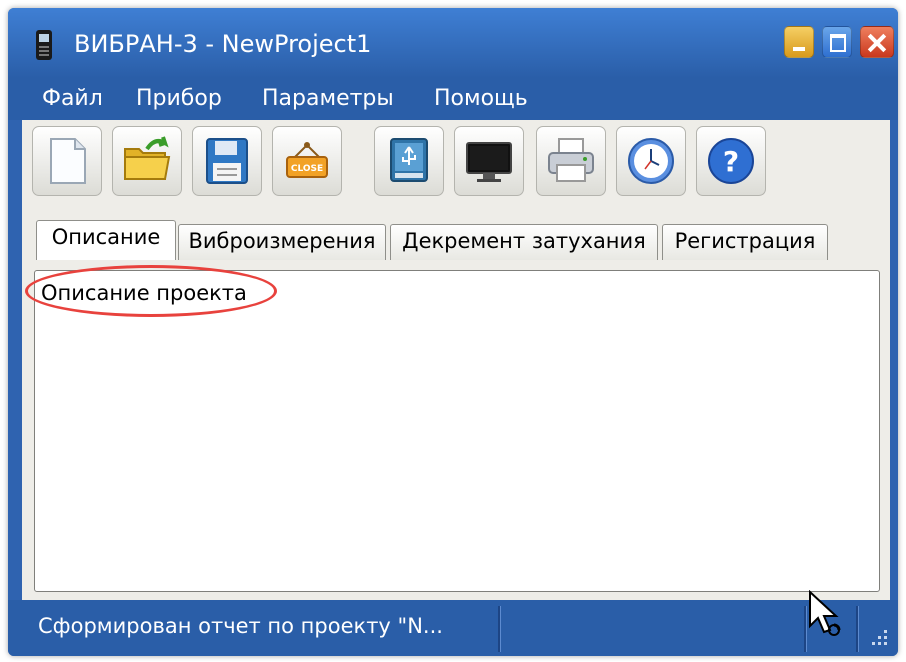 The image size is (906, 662). Describe the element at coordinates (223, 44) in the screenshot. I see `window-title: ВИБРАН-3 - NewProject1` at that location.